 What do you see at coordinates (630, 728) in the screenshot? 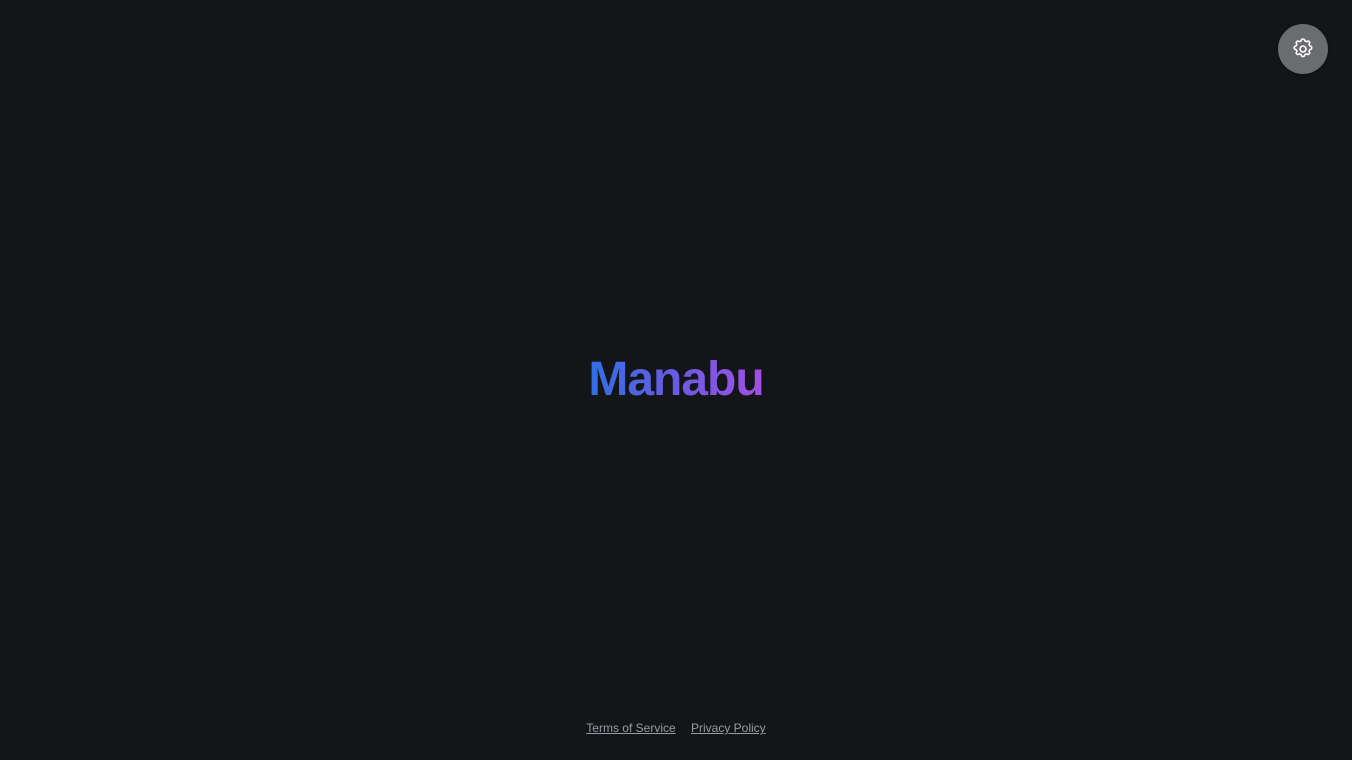
I see `terms-of-service-link: Terms of Service` at bounding box center [630, 728].